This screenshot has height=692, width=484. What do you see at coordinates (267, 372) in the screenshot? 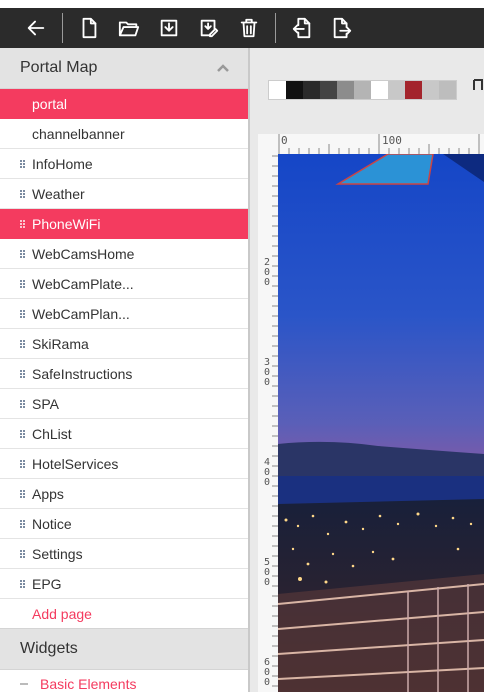
I see `ruler-v-label: 300` at bounding box center [267, 372].